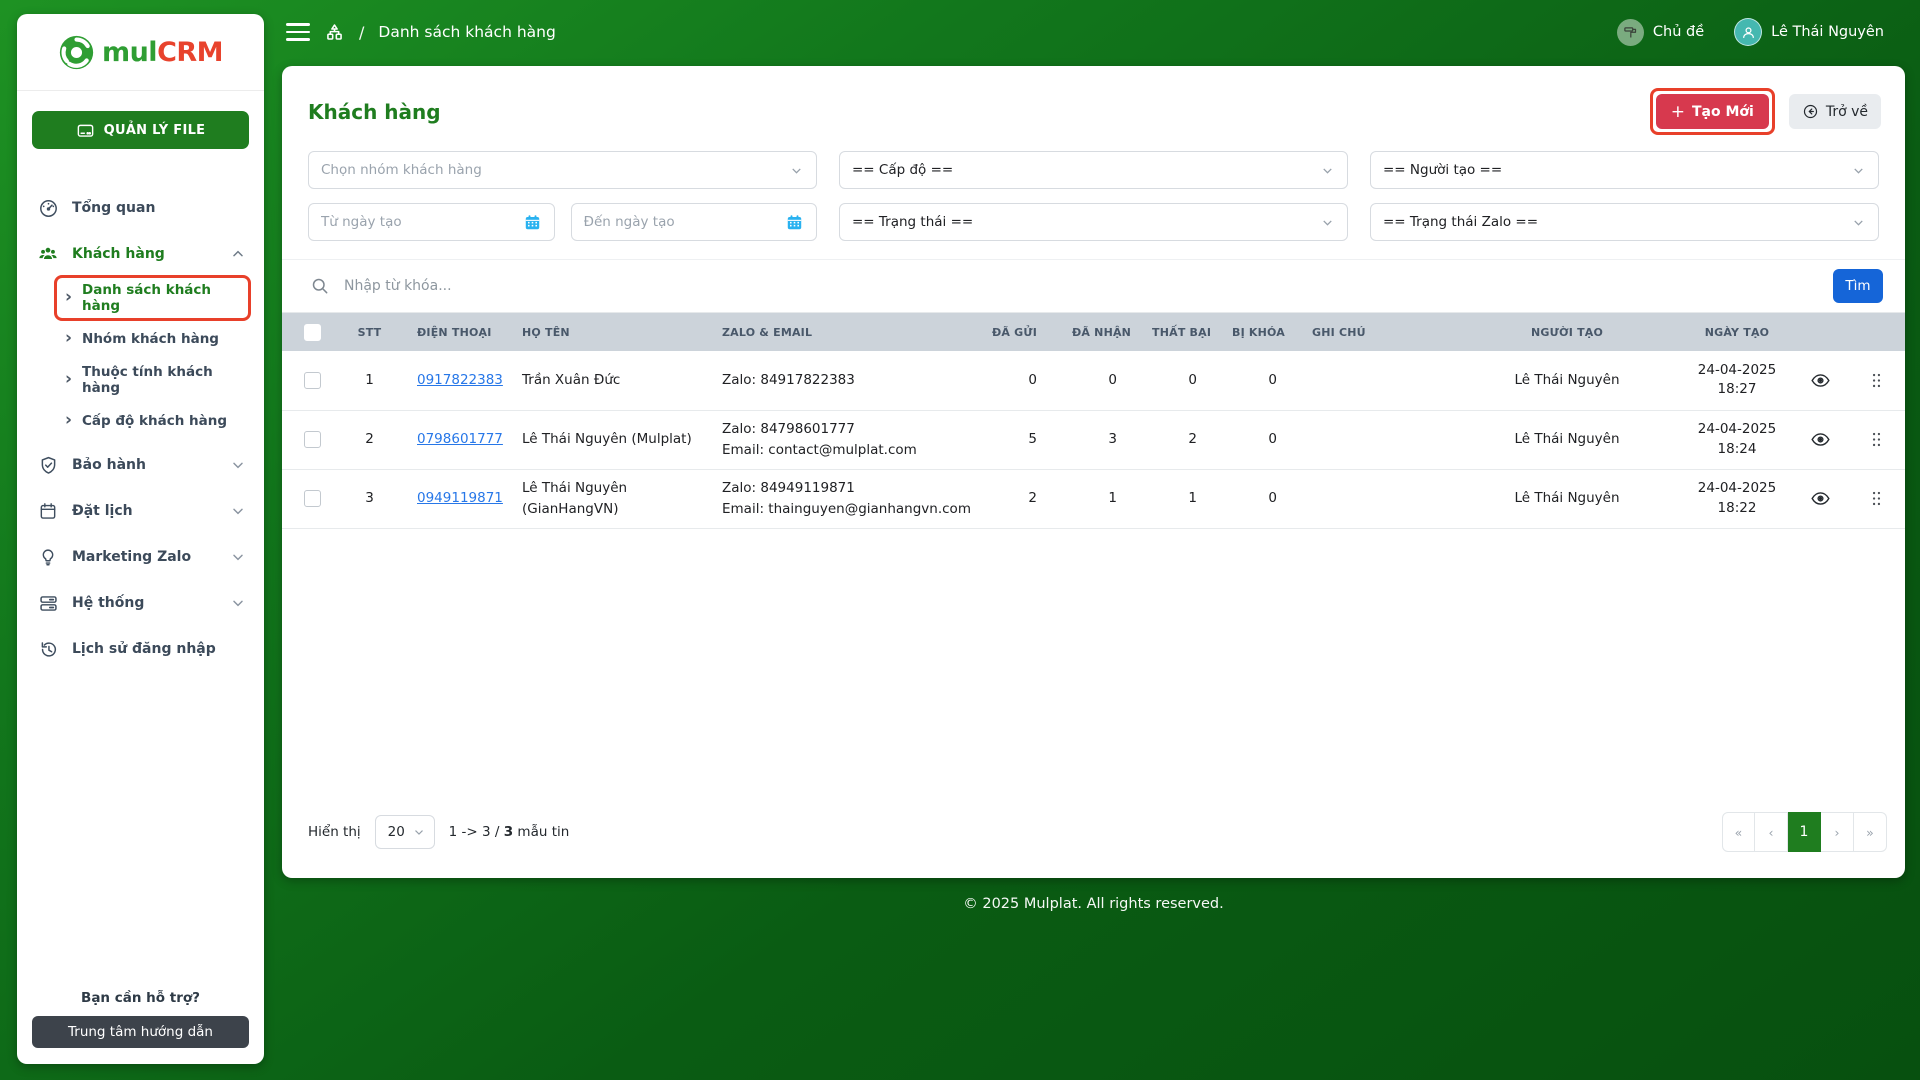  I want to click on sidebar-item: Marketing Zalo, so click(140, 557).